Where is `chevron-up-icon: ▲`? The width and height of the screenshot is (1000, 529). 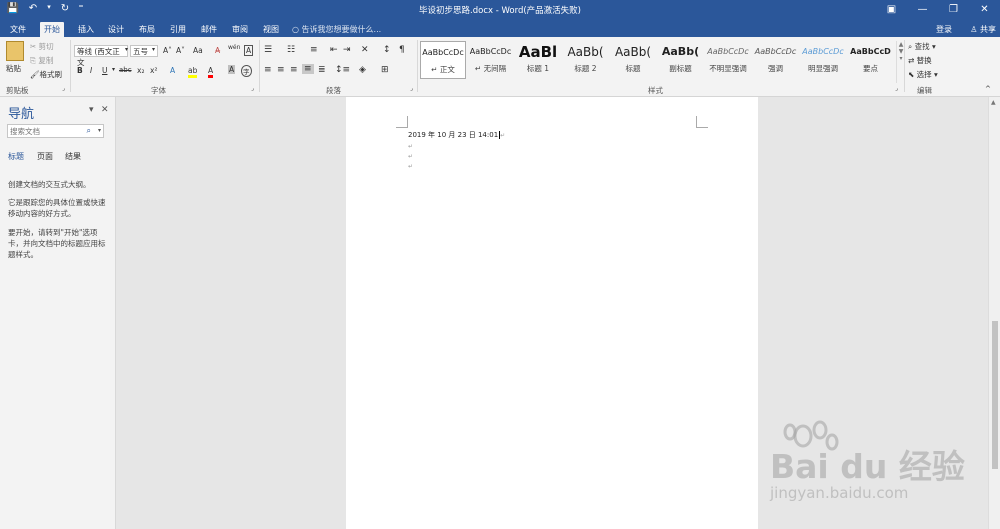
chevron-up-icon: ▲ is located at coordinates (993, 102).